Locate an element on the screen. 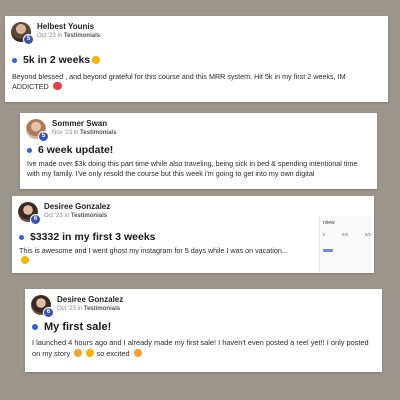  post-title: 6 week update! is located at coordinates (70, 150).